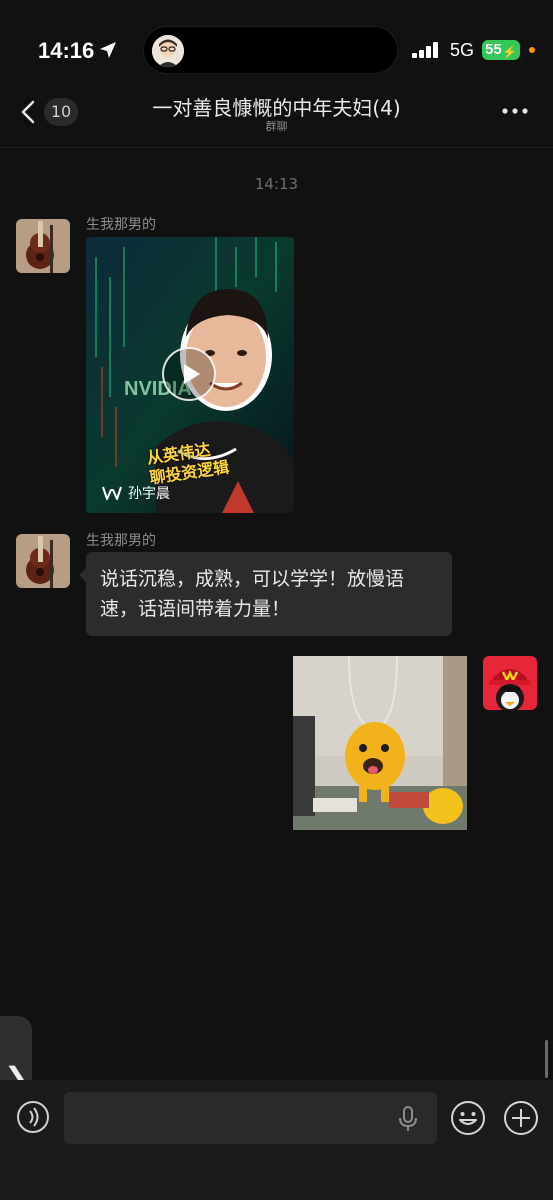  Describe the element at coordinates (61, 112) in the screenshot. I see `unread-count-badge: 10` at that location.